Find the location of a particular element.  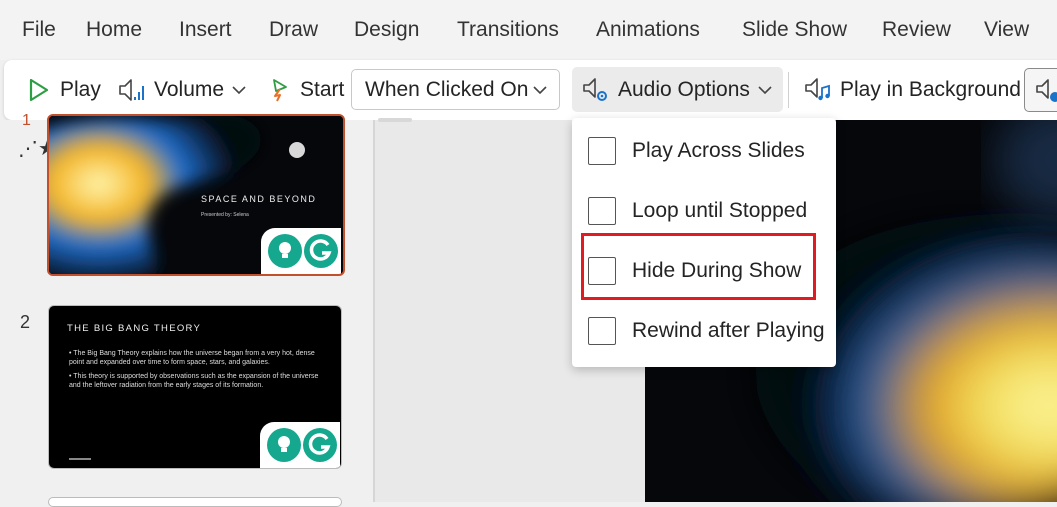

loop-until-stopped-option: Loop until Stopped is located at coordinates (697, 211).